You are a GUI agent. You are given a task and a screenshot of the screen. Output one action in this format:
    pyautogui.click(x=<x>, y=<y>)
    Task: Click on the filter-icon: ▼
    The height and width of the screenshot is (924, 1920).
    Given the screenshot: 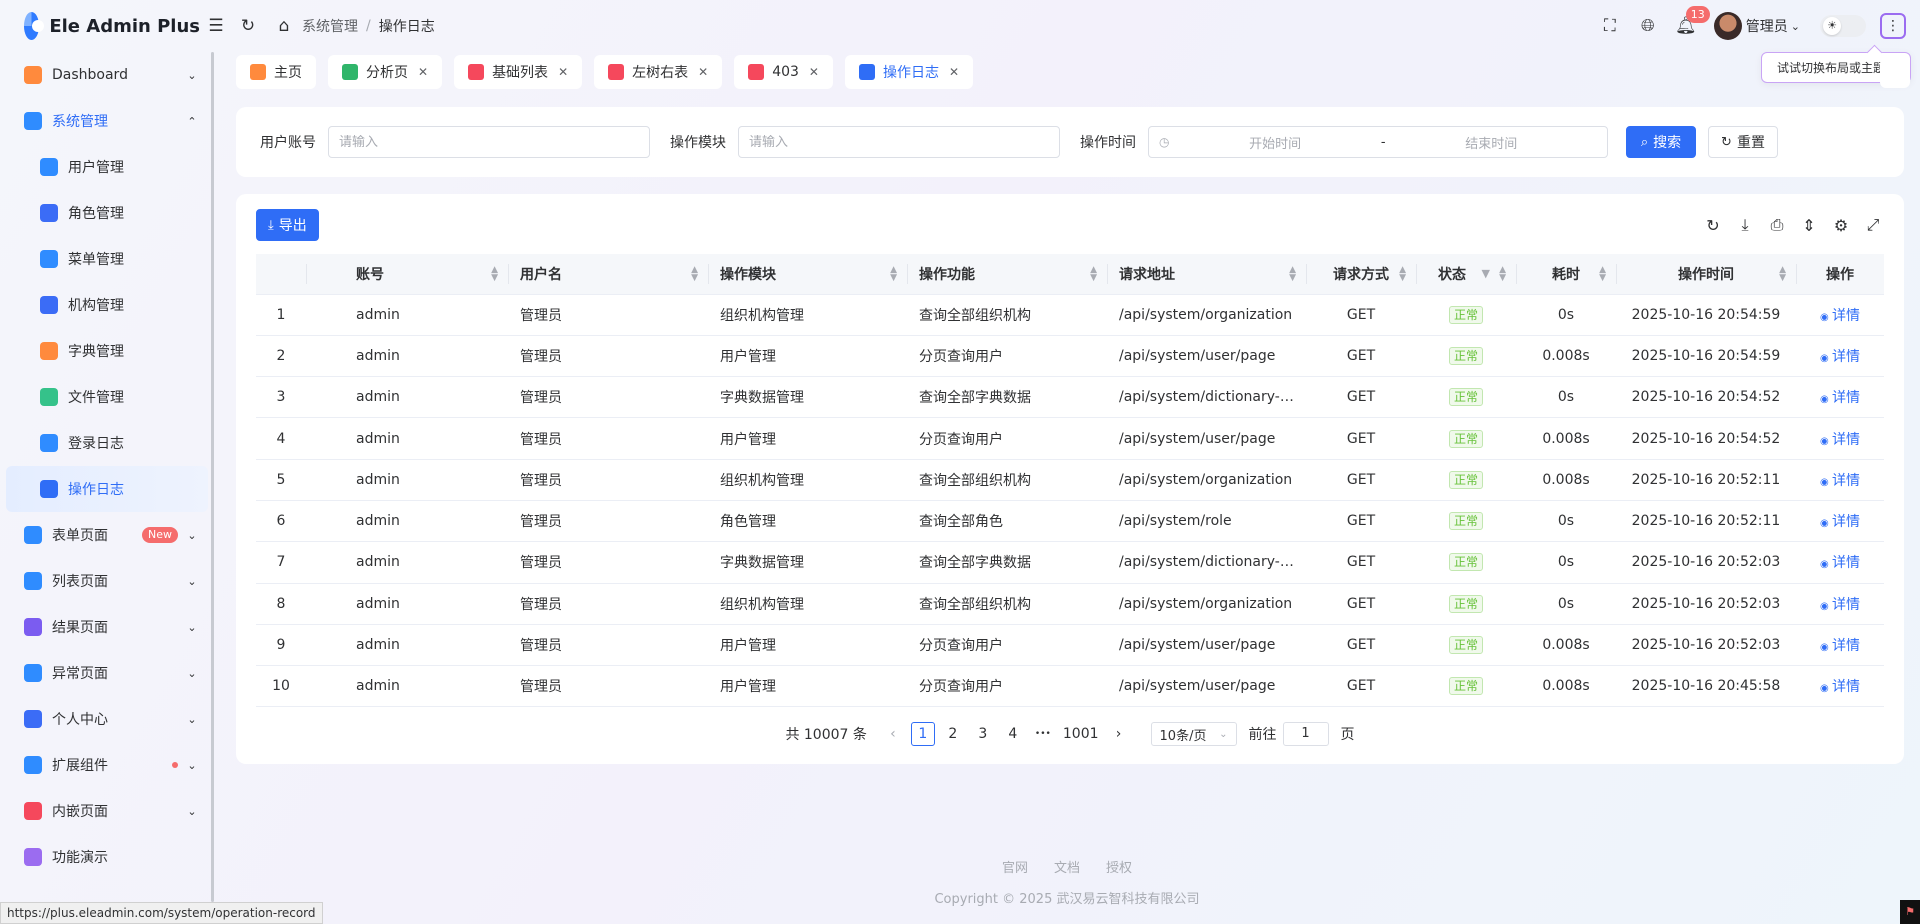 What is the action you would take?
    pyautogui.click(x=1486, y=273)
    